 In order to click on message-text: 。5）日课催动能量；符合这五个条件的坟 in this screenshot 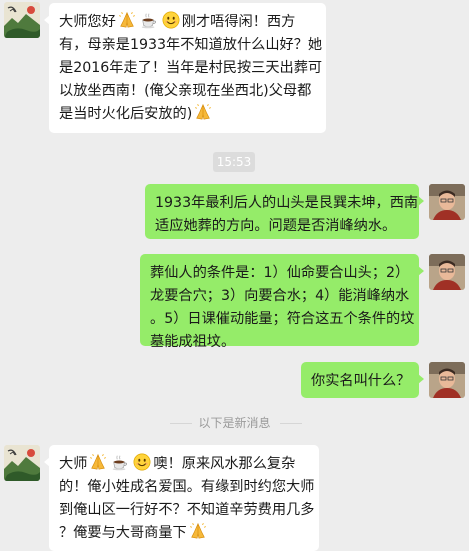, I will do `click(282, 319)`.